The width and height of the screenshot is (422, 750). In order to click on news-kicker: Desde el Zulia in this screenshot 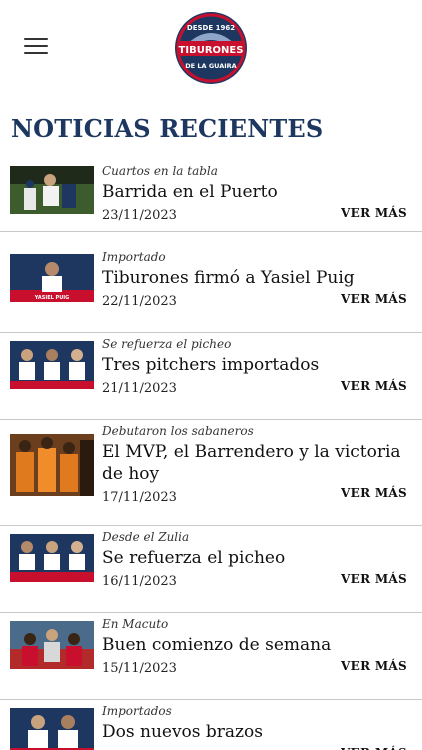, I will do `click(146, 537)`.